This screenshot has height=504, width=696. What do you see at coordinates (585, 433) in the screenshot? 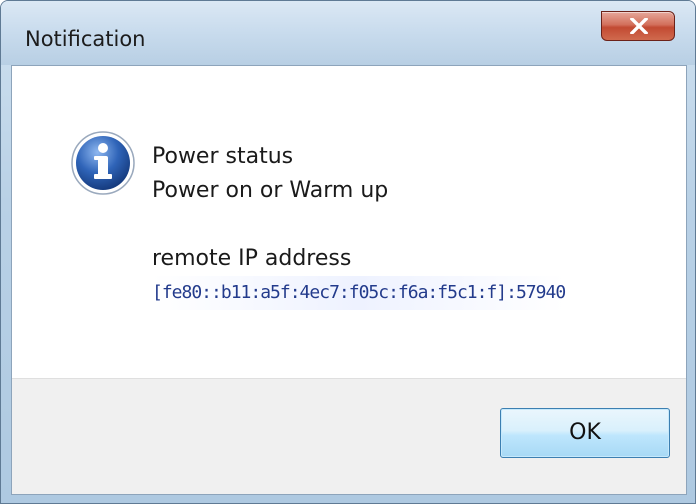
I see `ok-button: OK` at bounding box center [585, 433].